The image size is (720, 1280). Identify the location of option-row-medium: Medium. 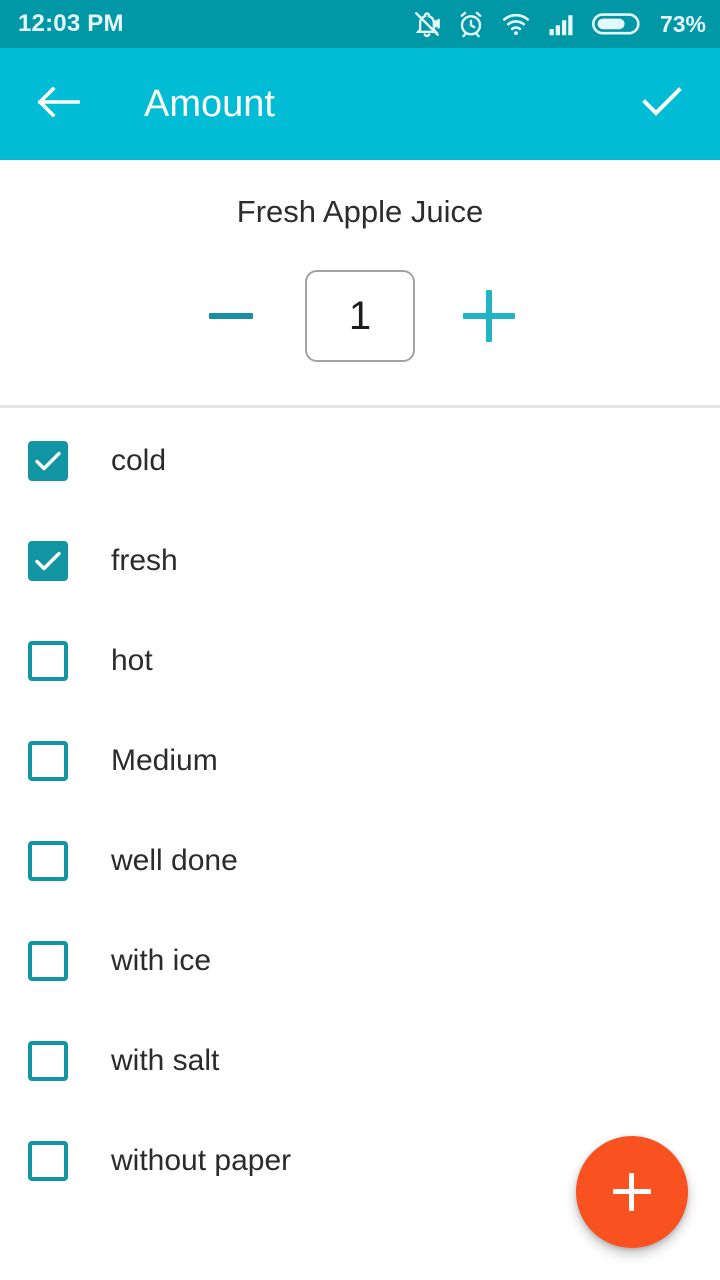
(360, 761).